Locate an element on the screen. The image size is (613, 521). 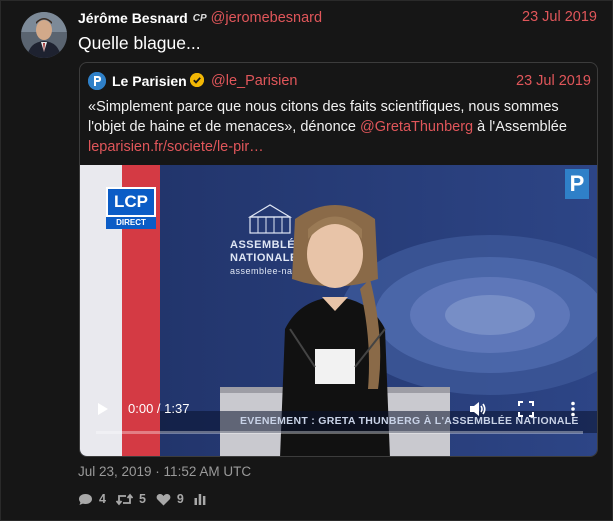
play-button is located at coordinates (103, 409).